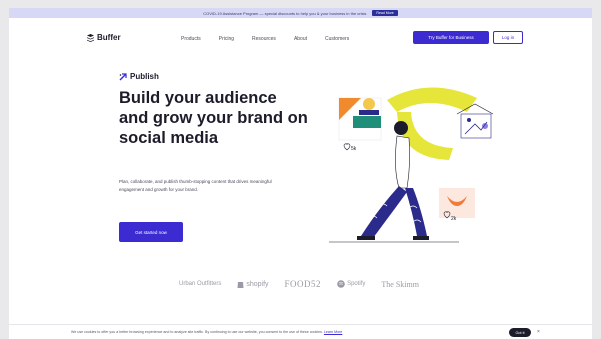  Describe the element at coordinates (385, 13) in the screenshot. I see `banner-read-more-button: Read More` at that location.